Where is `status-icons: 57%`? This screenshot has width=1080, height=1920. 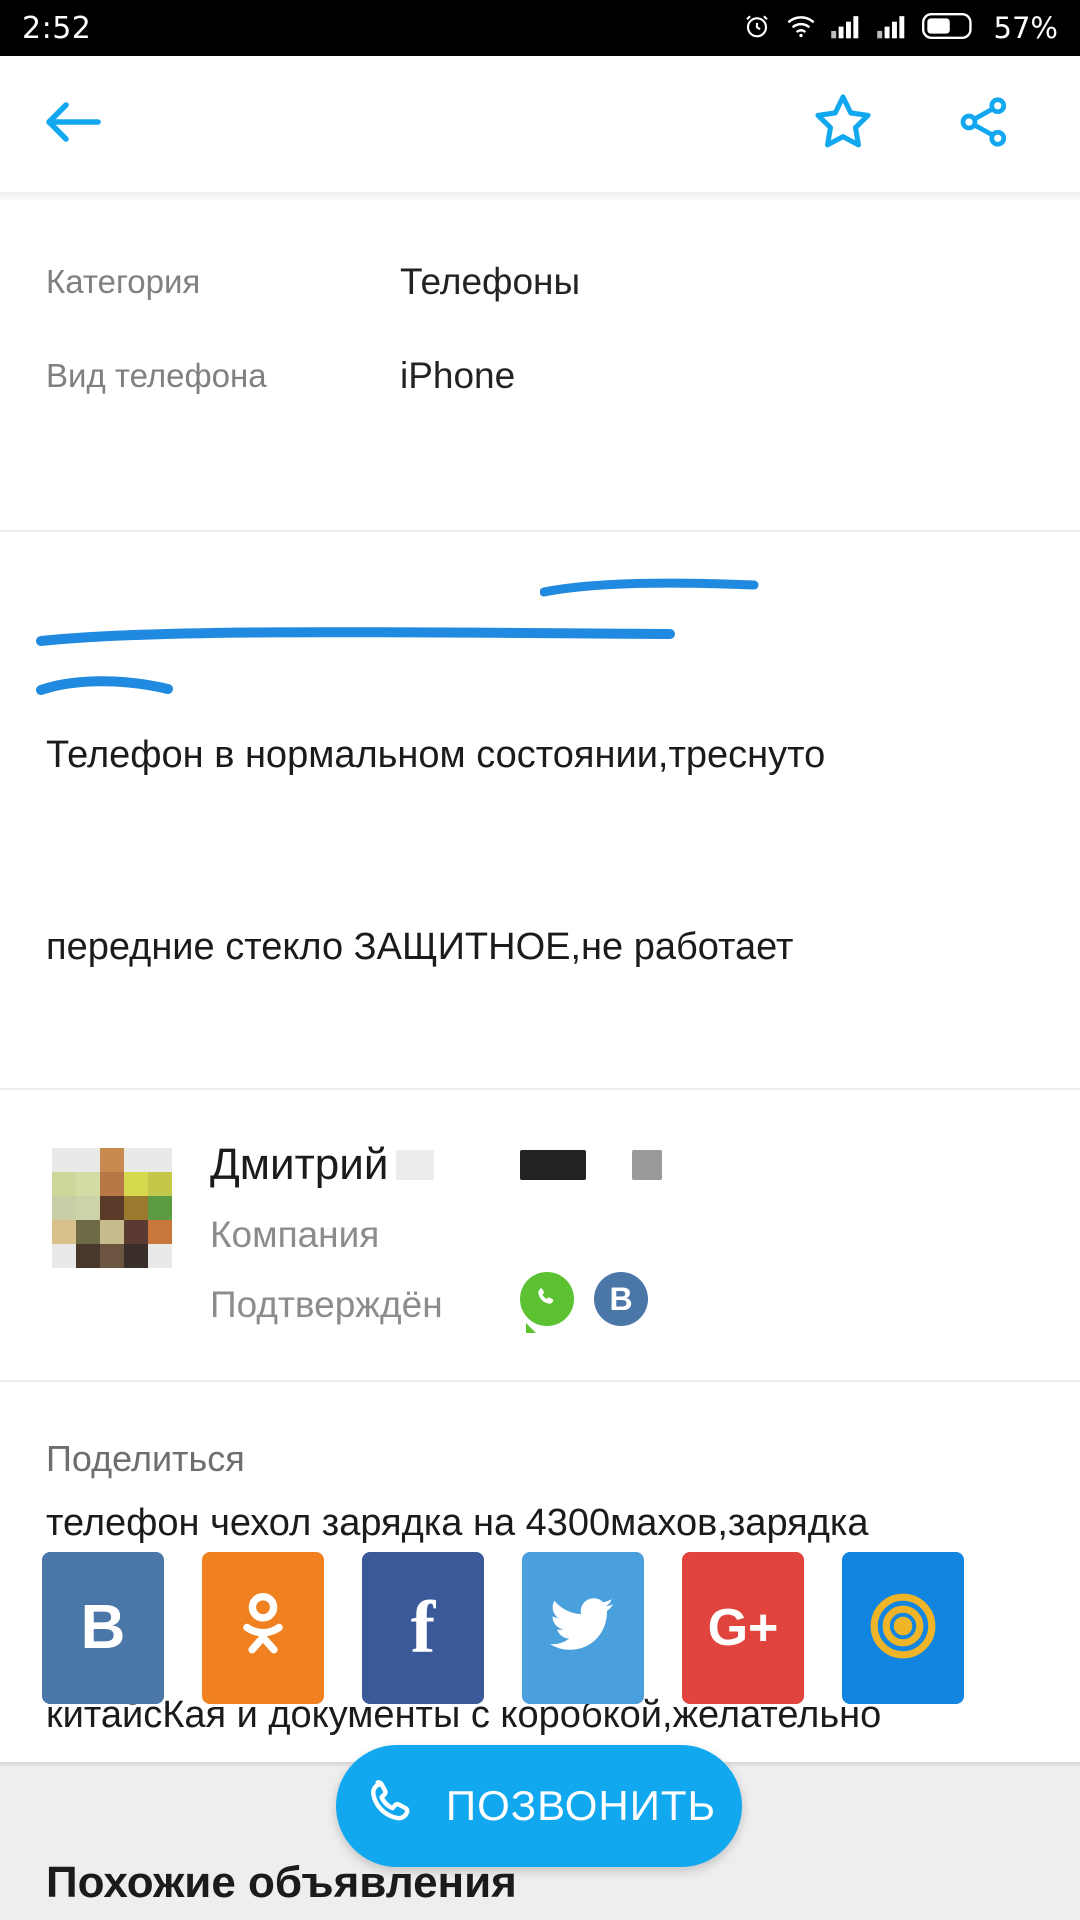
status-icons: 57% is located at coordinates (900, 28).